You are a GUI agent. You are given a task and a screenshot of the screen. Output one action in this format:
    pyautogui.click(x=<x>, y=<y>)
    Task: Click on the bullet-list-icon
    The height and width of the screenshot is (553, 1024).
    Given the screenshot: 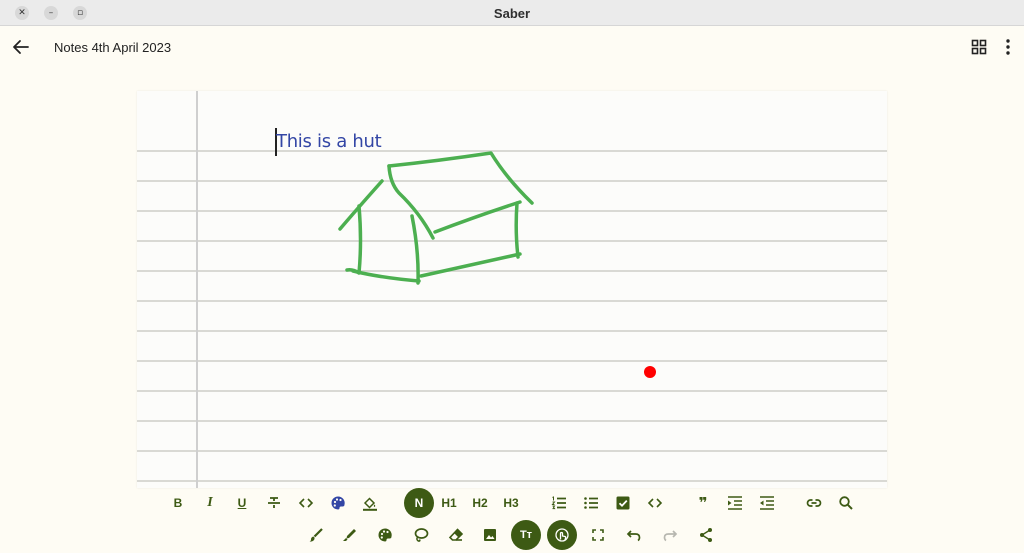 What is the action you would take?
    pyautogui.click(x=591, y=503)
    